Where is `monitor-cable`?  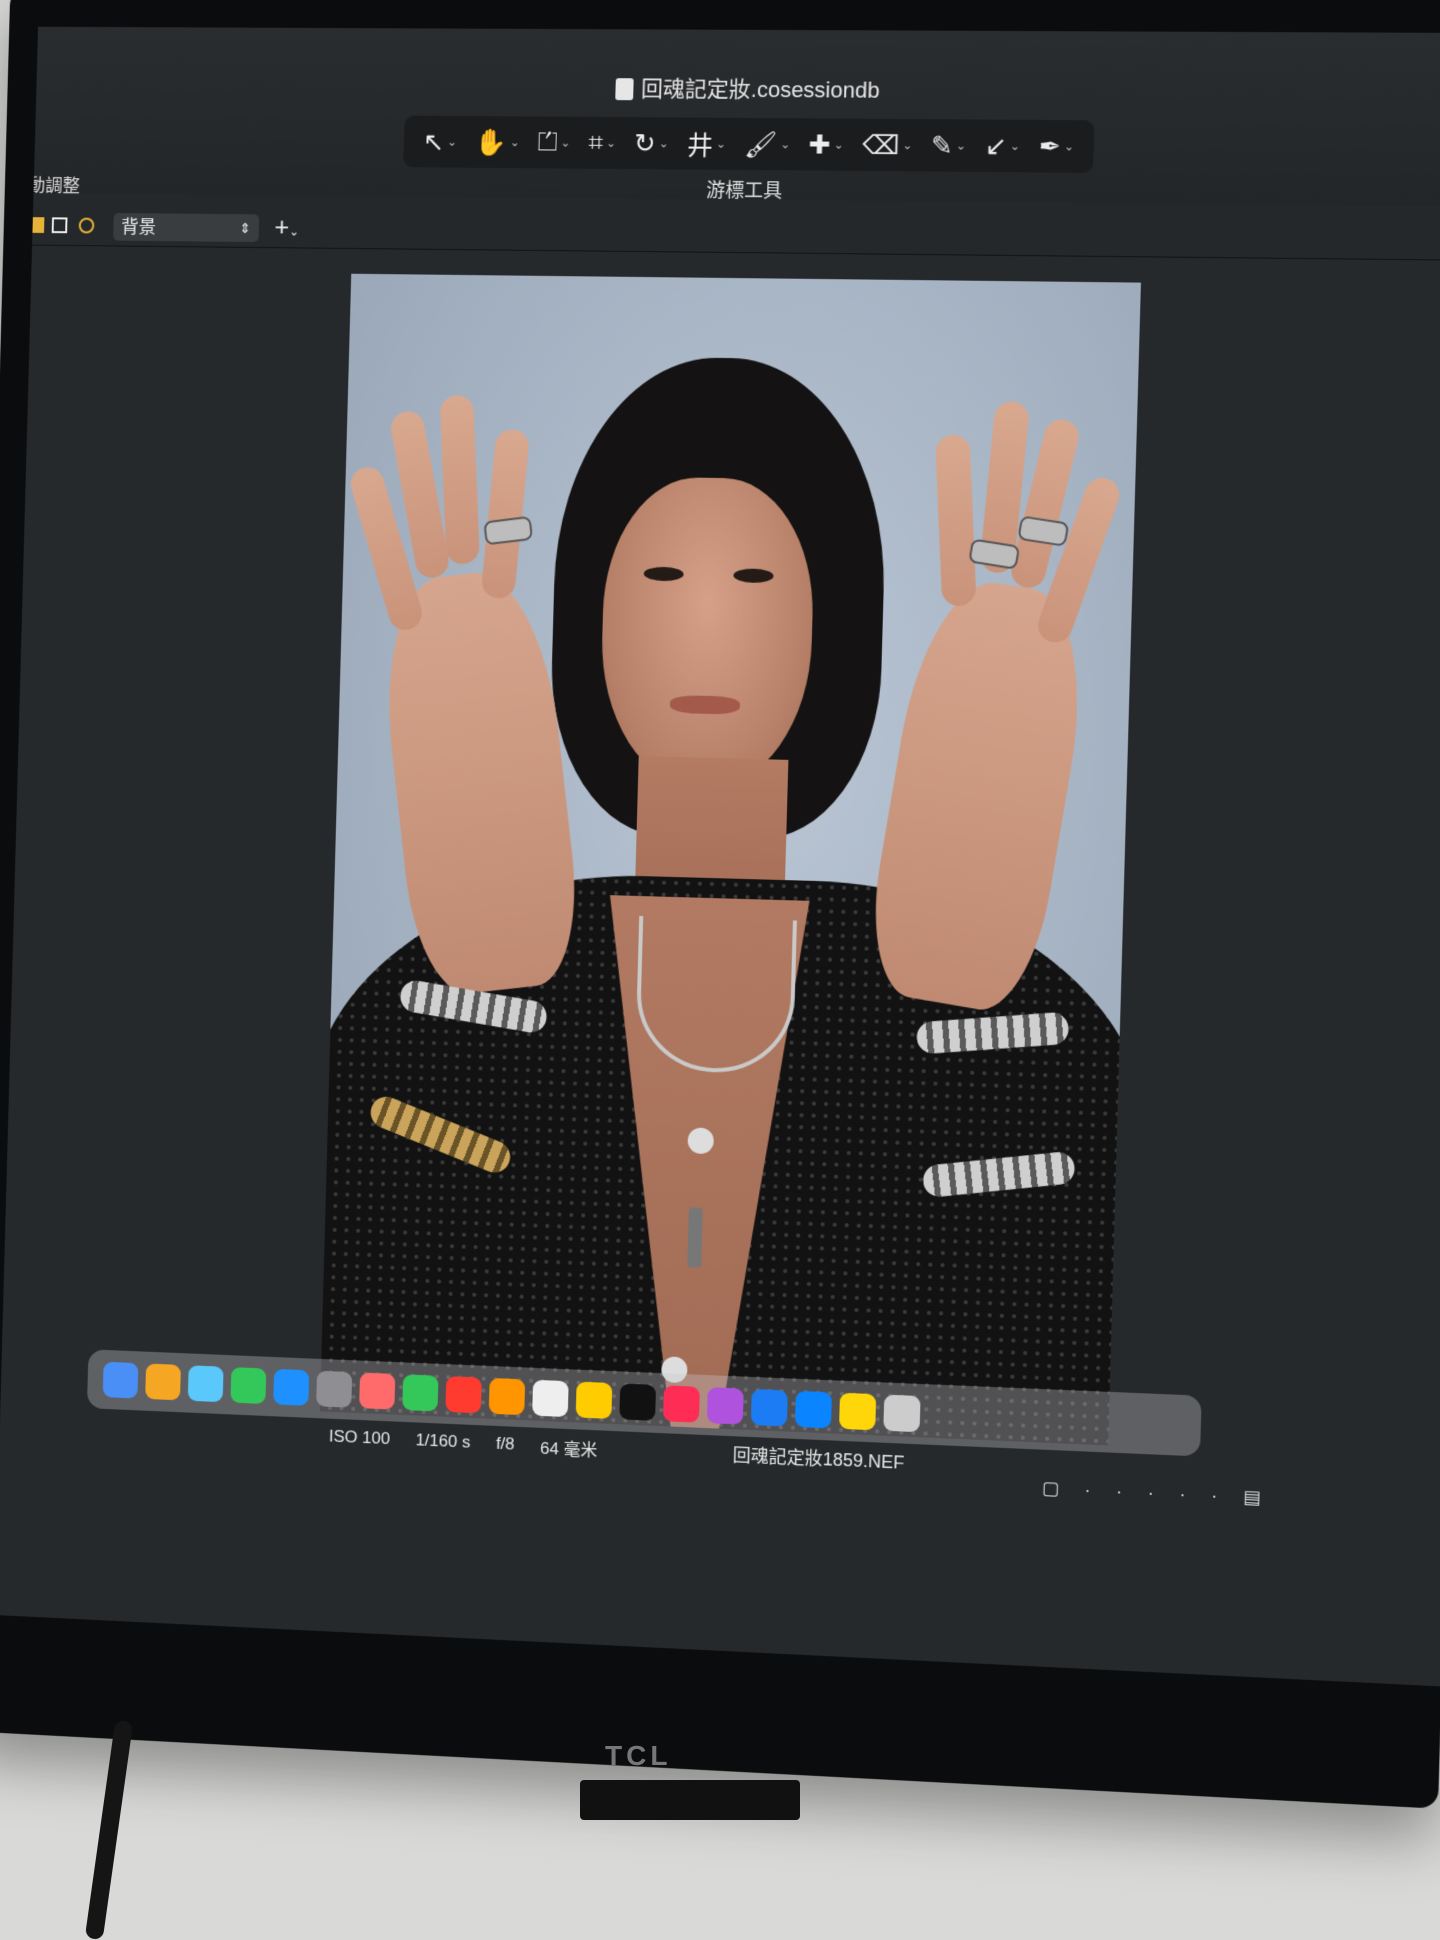
monitor-cable is located at coordinates (109, 1829).